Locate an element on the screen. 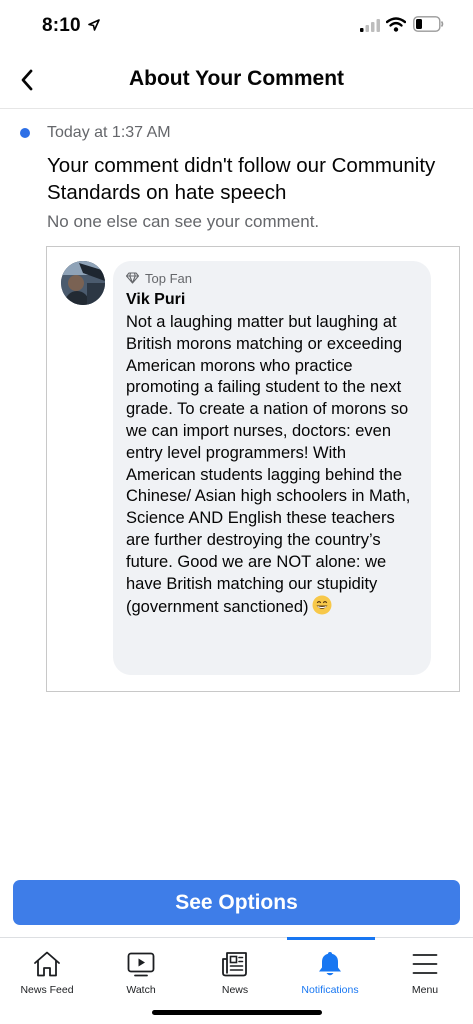 This screenshot has width=473, height=1024. status-time: 8:10 is located at coordinates (61, 25).